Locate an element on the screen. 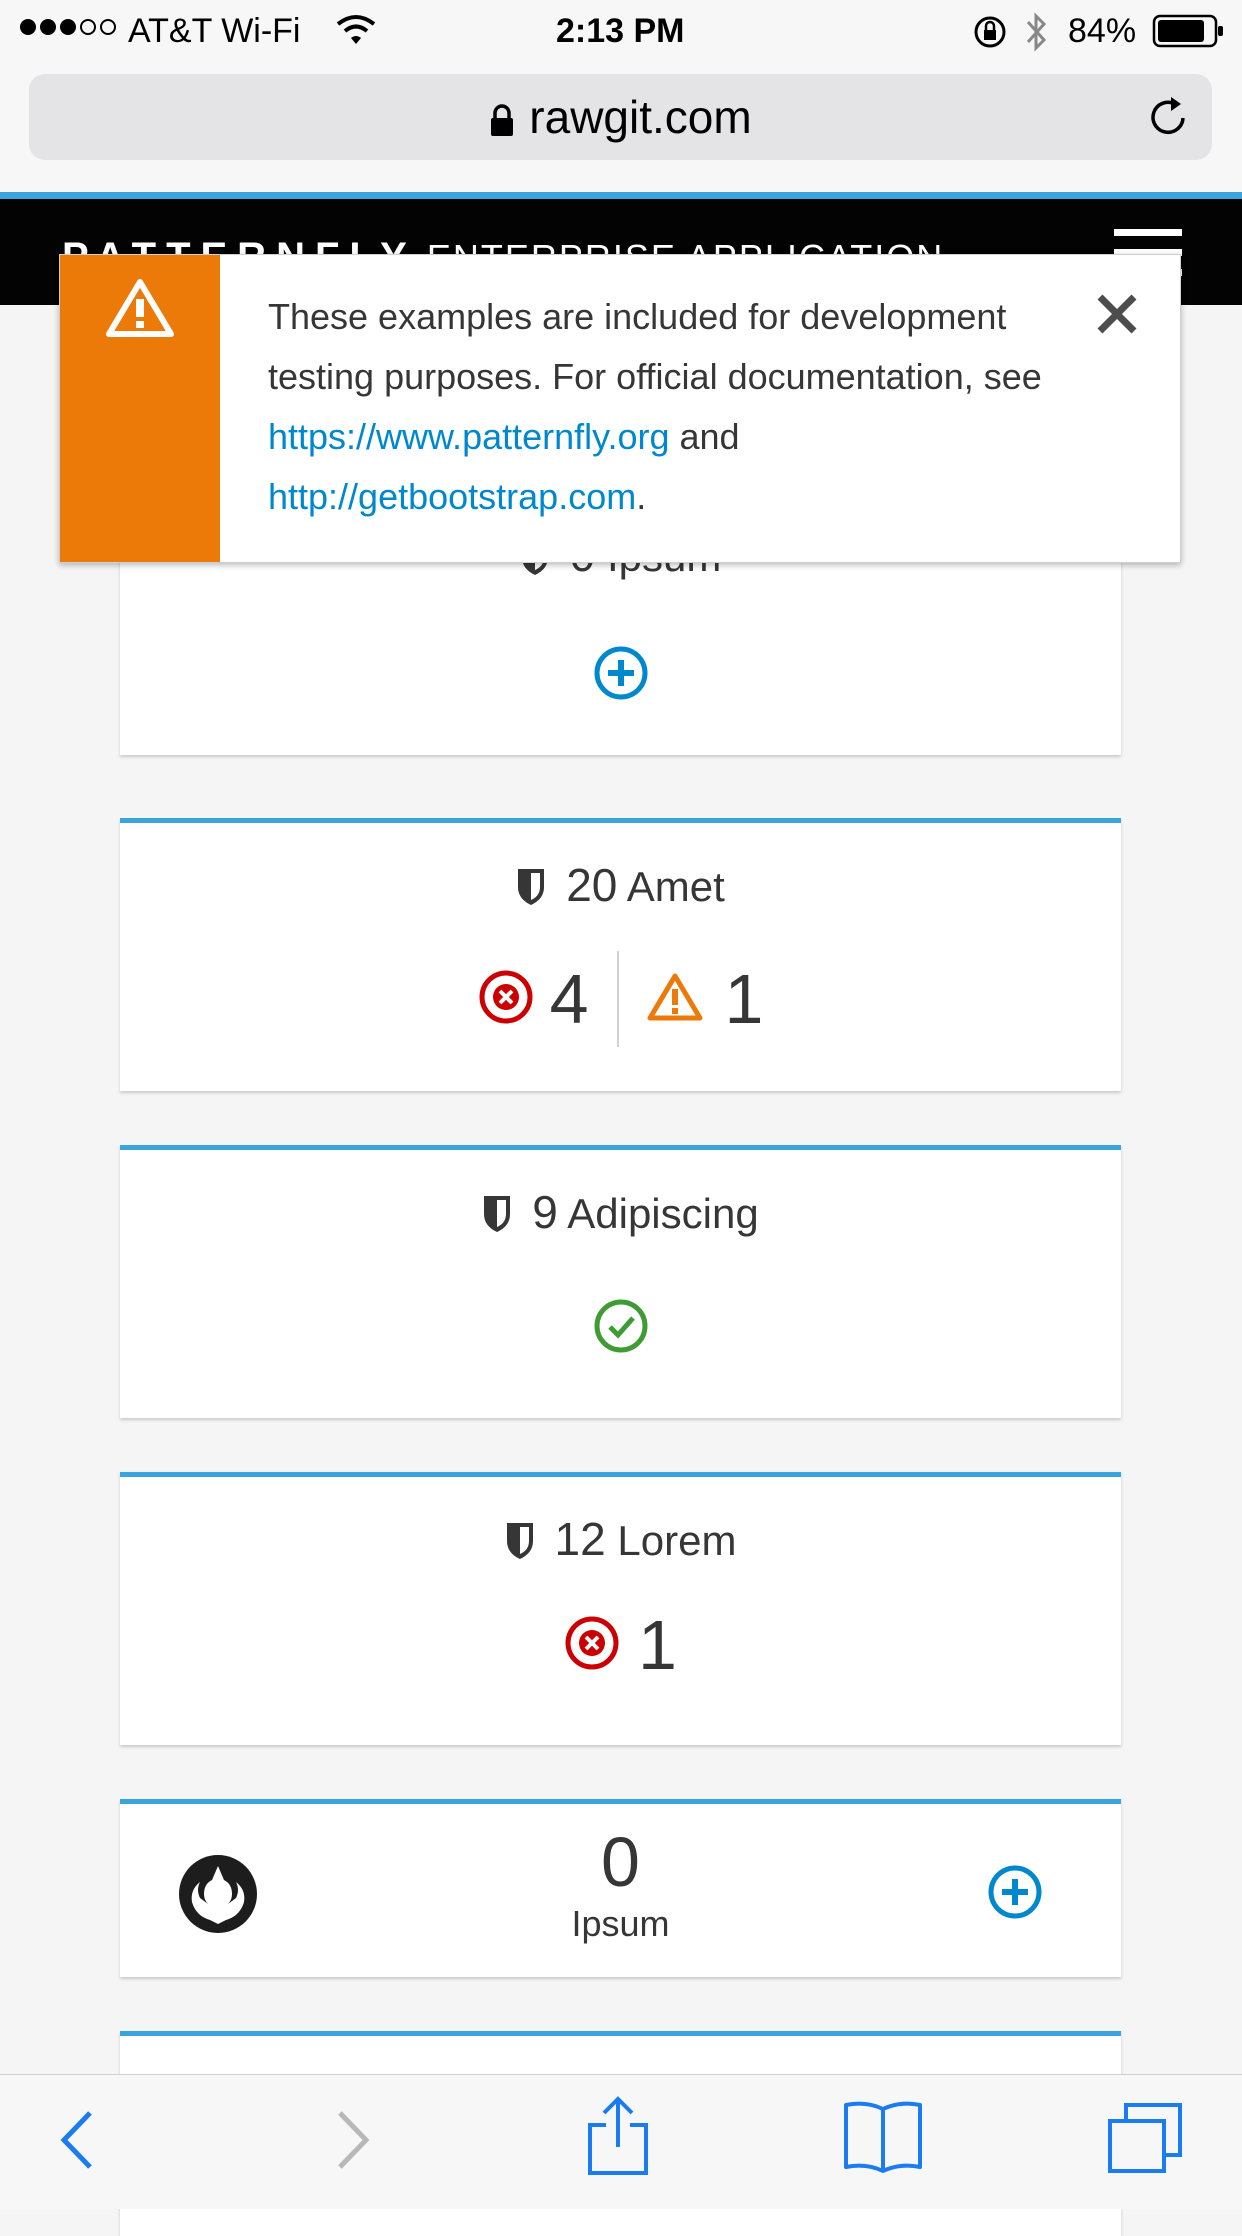 This screenshot has height=2236, width=1242. card-label: Lorem is located at coordinates (677, 1540).